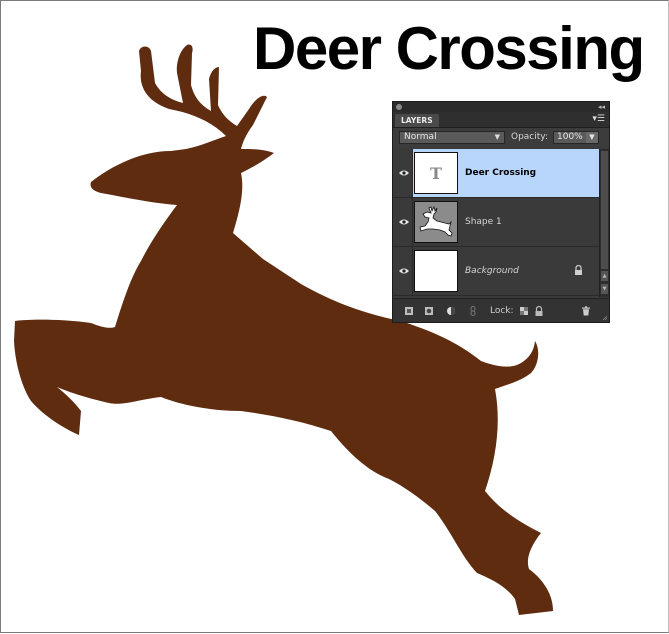 Image resolution: width=669 pixels, height=634 pixels. I want to click on layers-panel: ◂◂ LAYERS ▾☰ Normal ▼ Opacity: 100% ▼ T, so click(501, 212).